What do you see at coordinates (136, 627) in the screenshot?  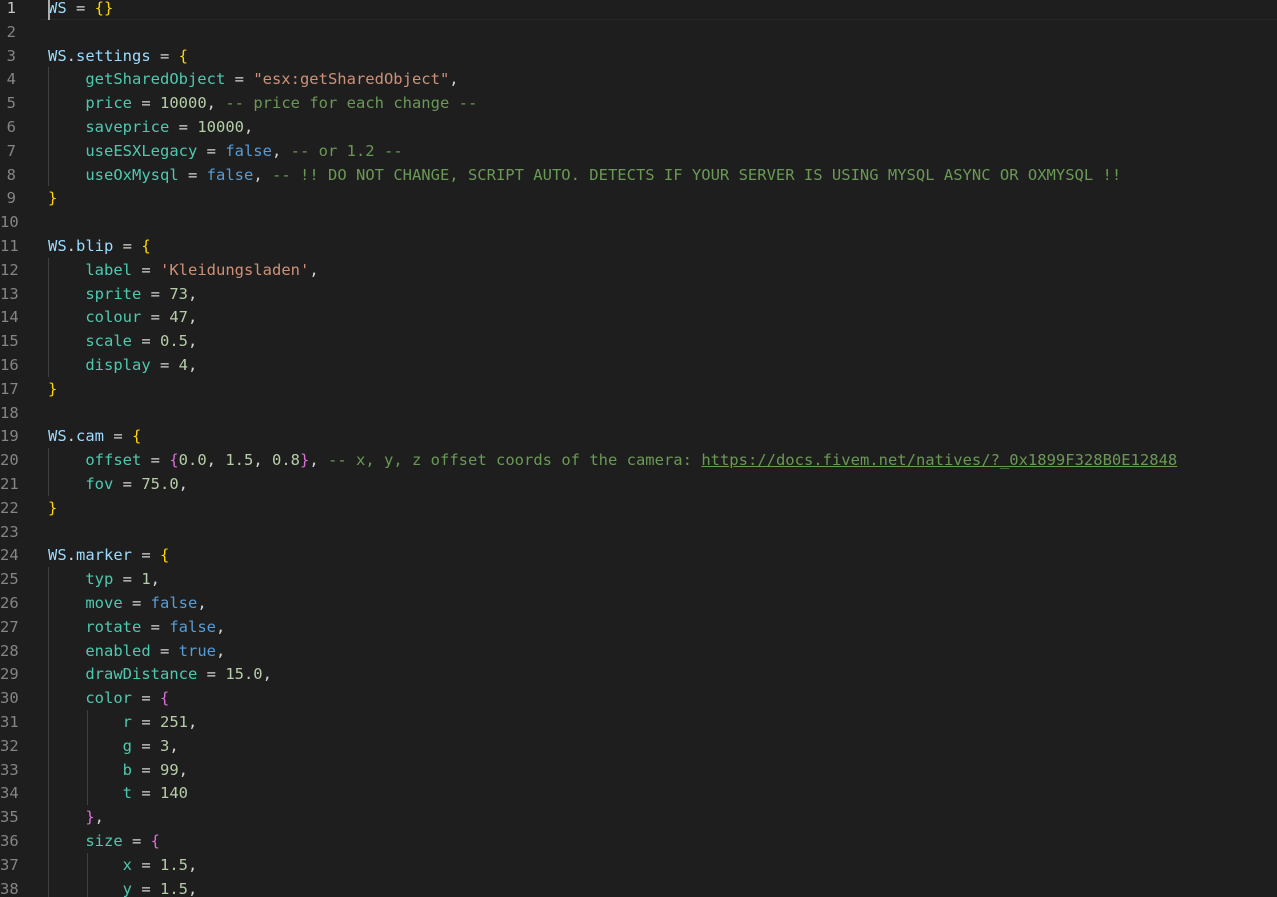 I see `code-line: rotate = false,` at bounding box center [136, 627].